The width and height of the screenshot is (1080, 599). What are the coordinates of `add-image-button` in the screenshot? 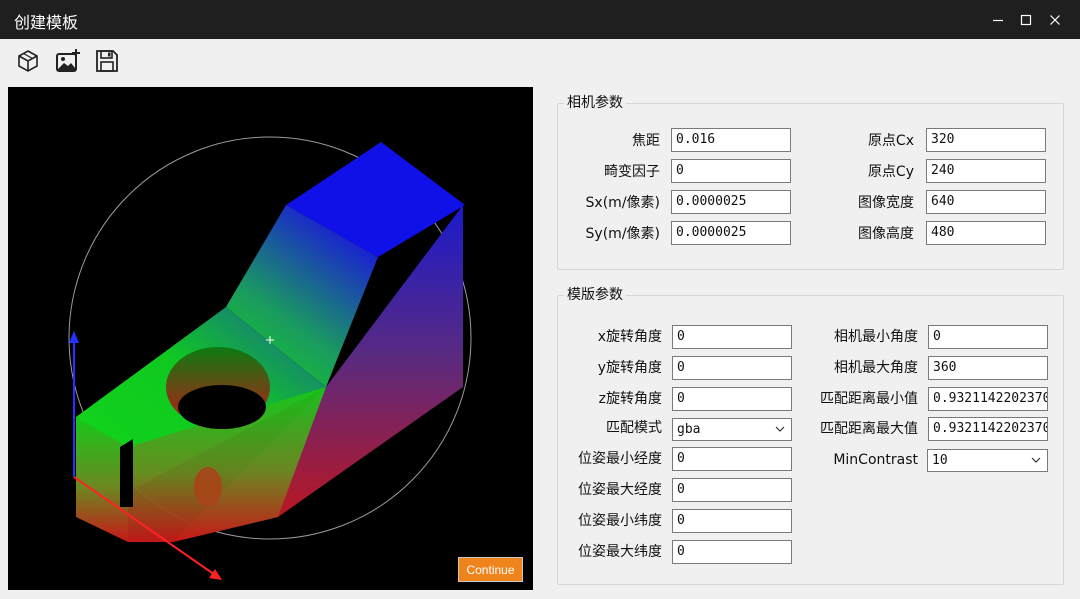 It's located at (68, 61).